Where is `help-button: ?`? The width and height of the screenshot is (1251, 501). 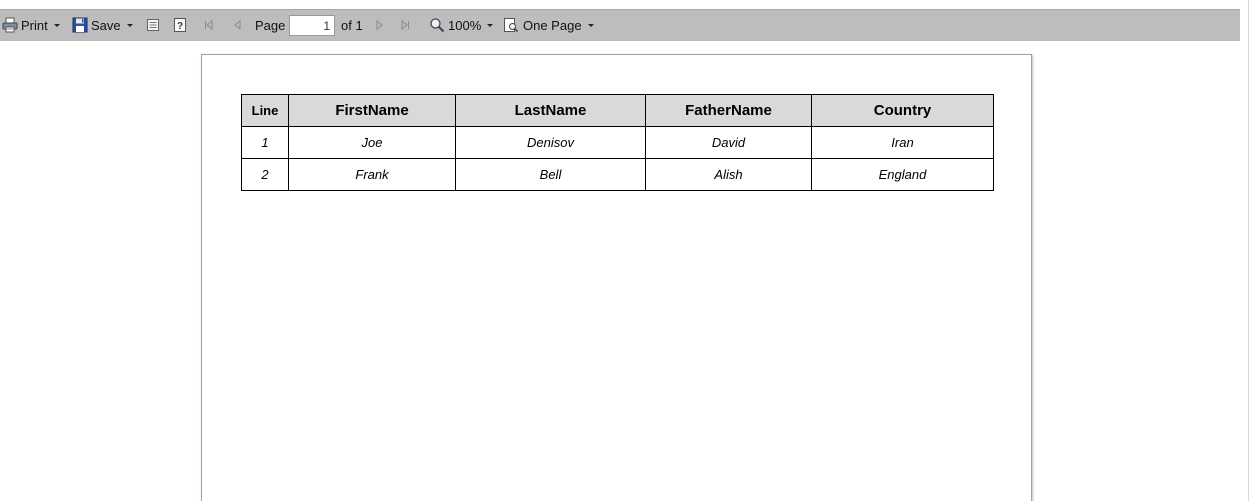
help-button: ? is located at coordinates (180, 25).